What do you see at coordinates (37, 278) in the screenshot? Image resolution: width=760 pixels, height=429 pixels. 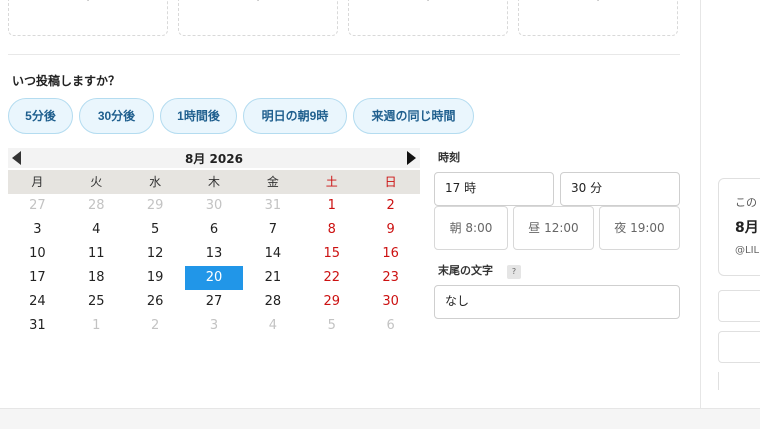 I see `calendar-day: 17` at bounding box center [37, 278].